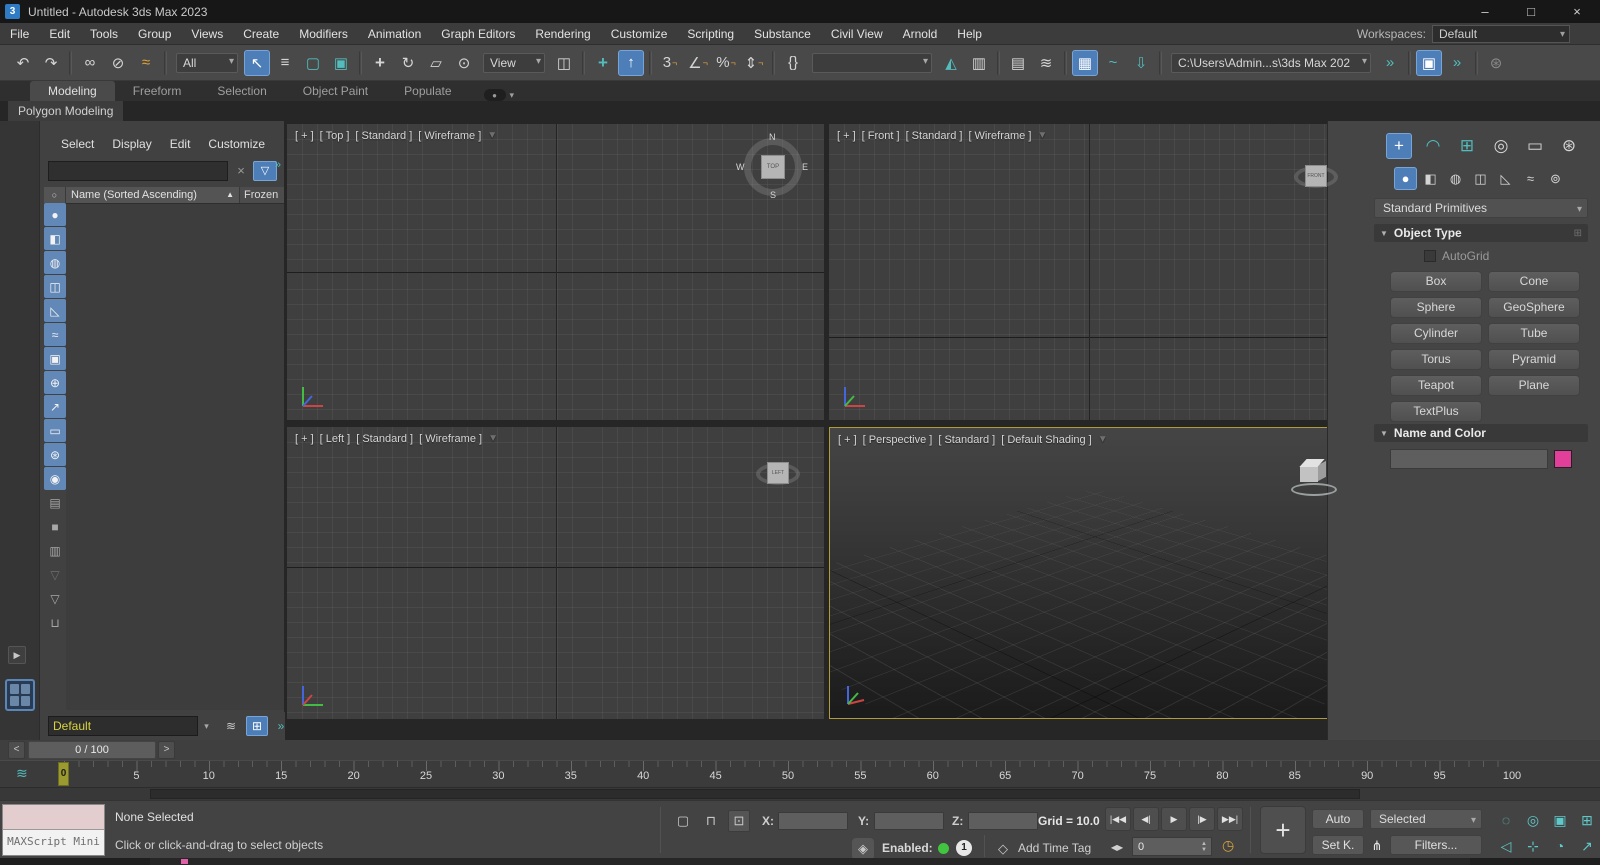 The height and width of the screenshot is (865, 1600). Describe the element at coordinates (241, 171) in the screenshot. I see `search-clear-icon: ×` at that location.